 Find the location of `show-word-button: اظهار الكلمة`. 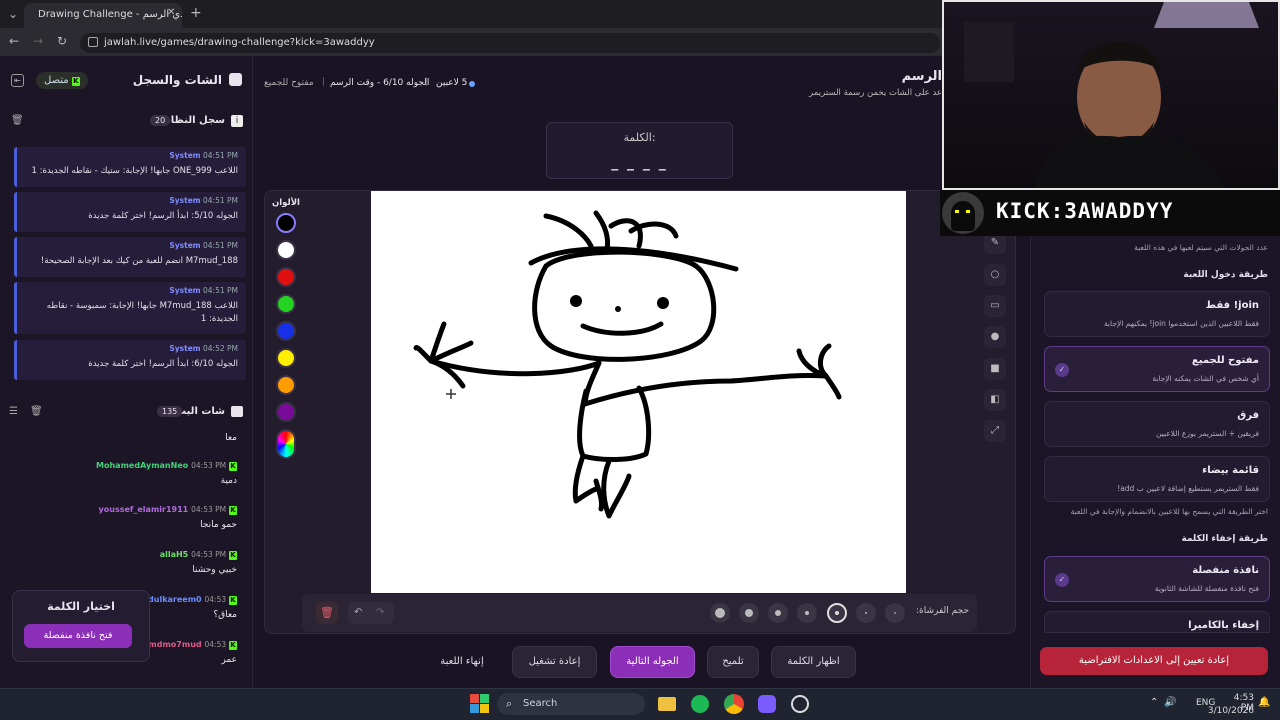

show-word-button: اظهار الكلمة is located at coordinates (813, 662).